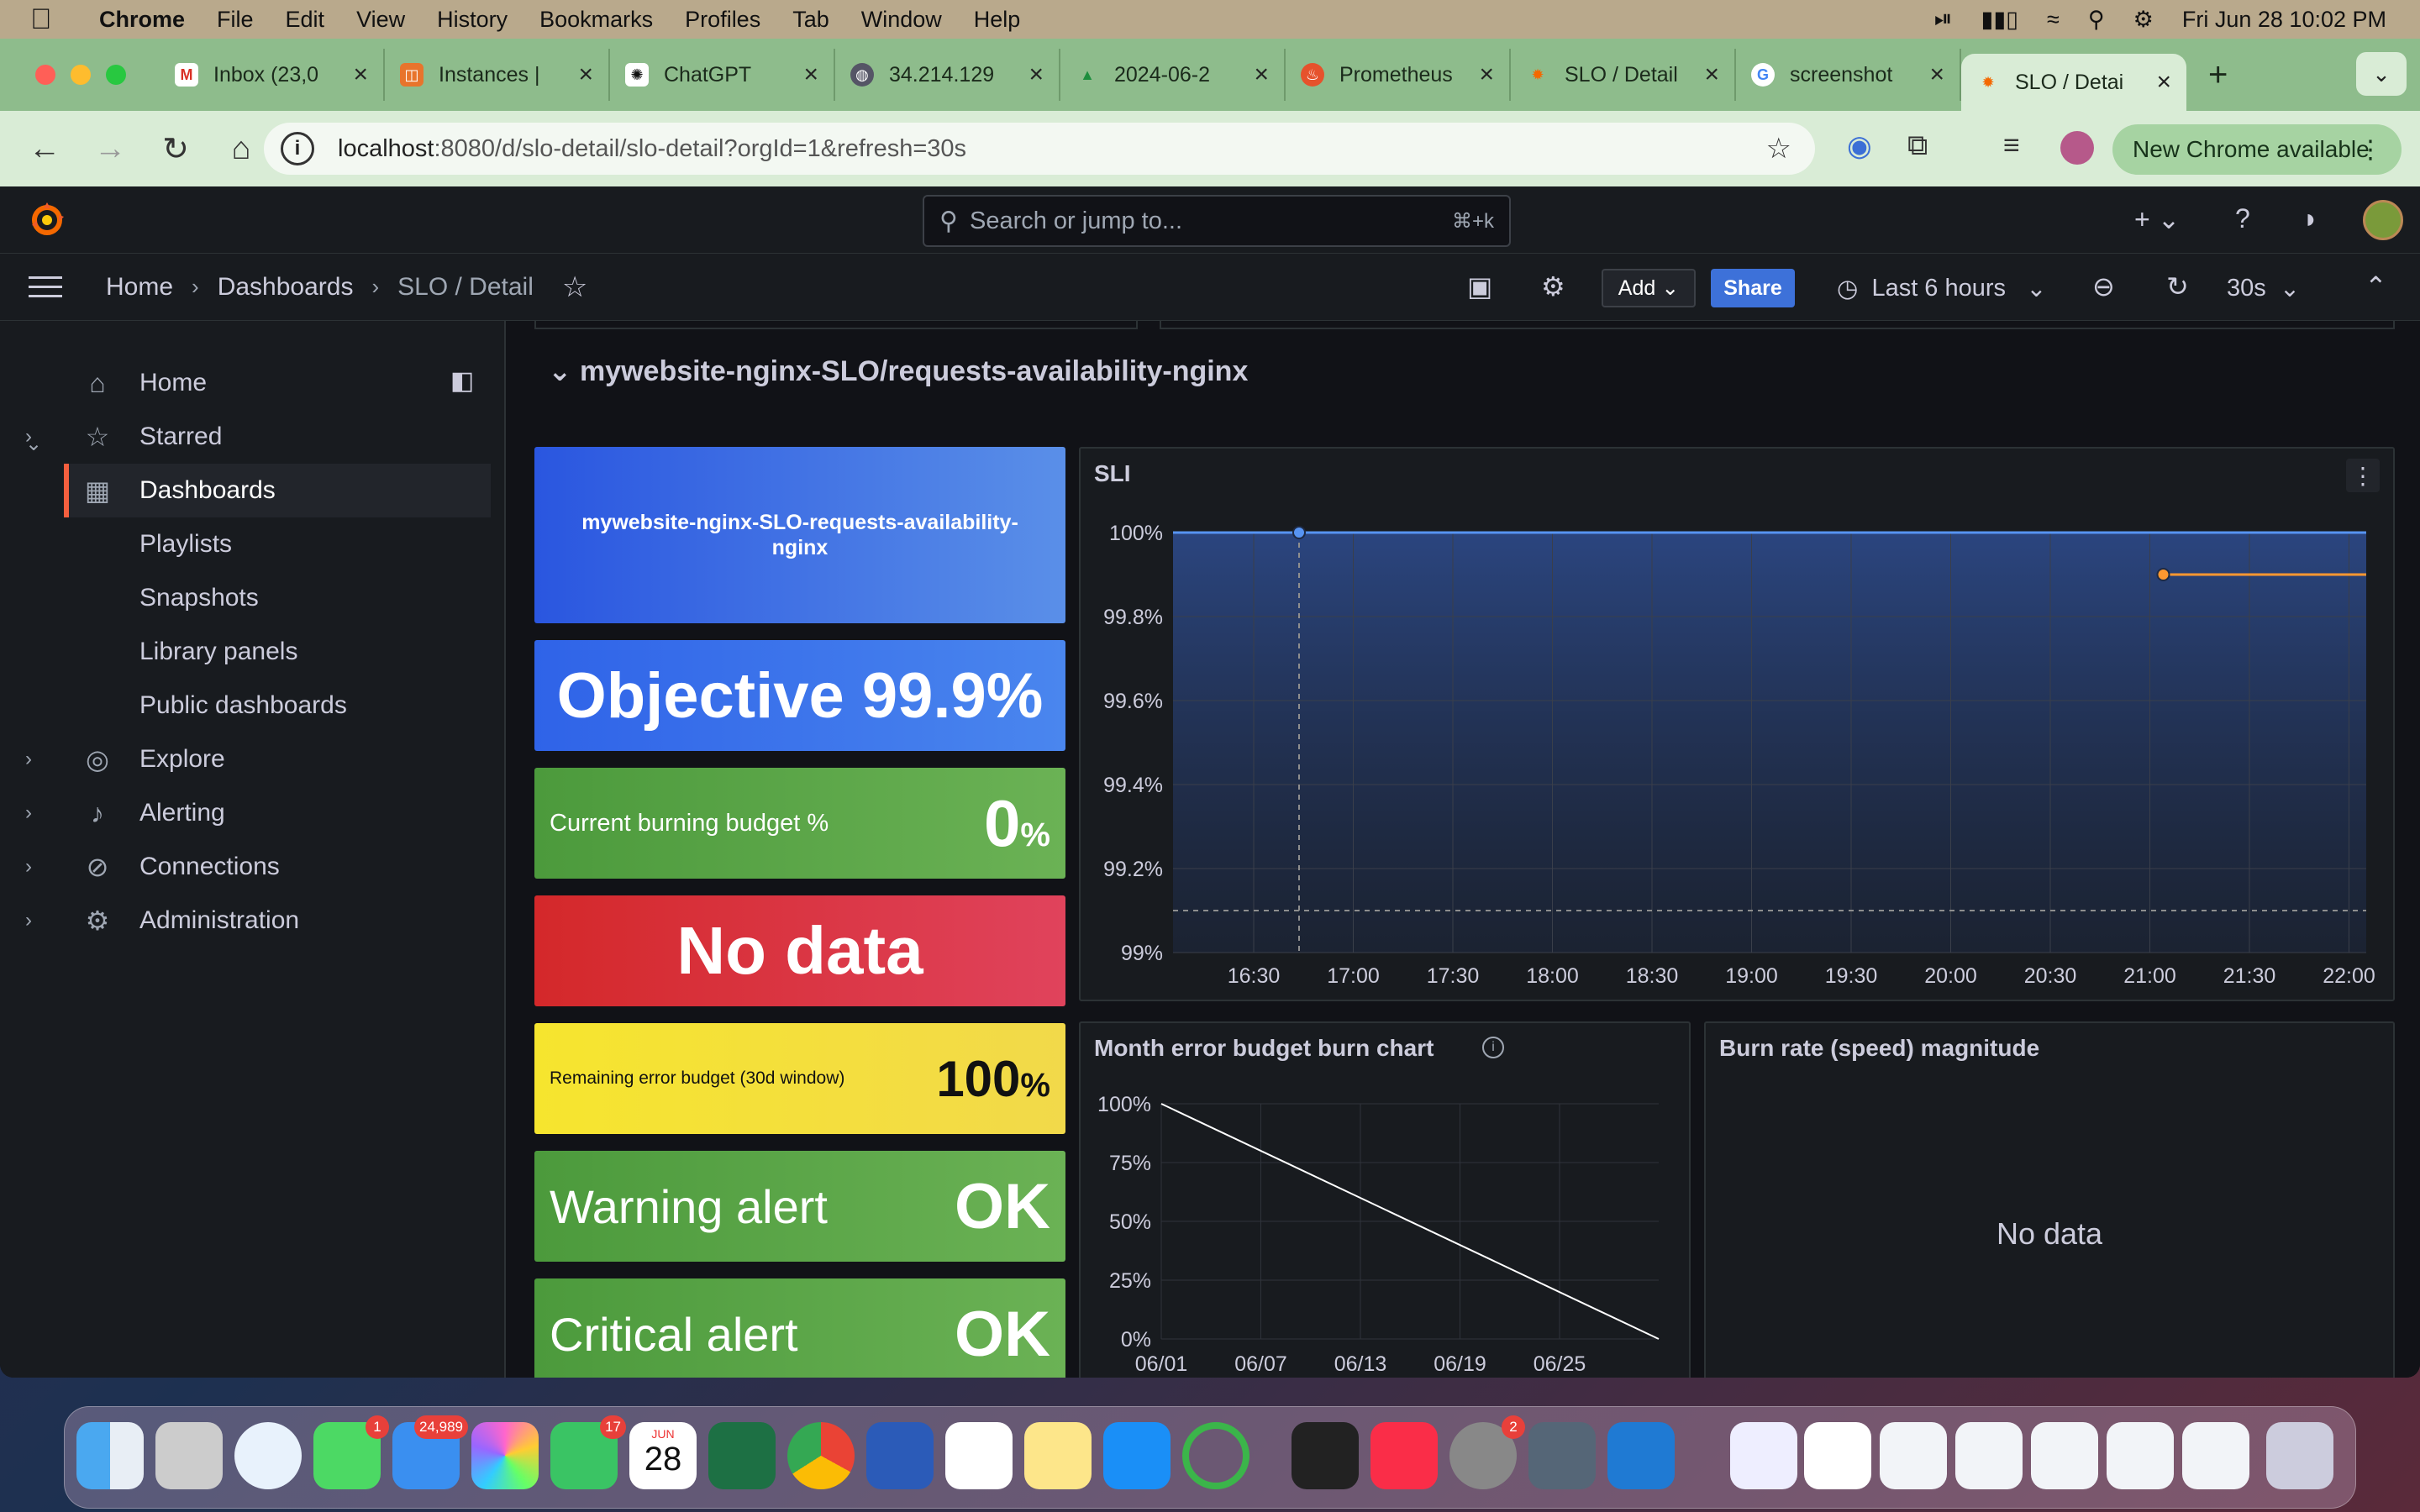 The width and height of the screenshot is (2420, 1512). Describe the element at coordinates (1562, 1455) in the screenshot. I see `preview-icon` at that location.